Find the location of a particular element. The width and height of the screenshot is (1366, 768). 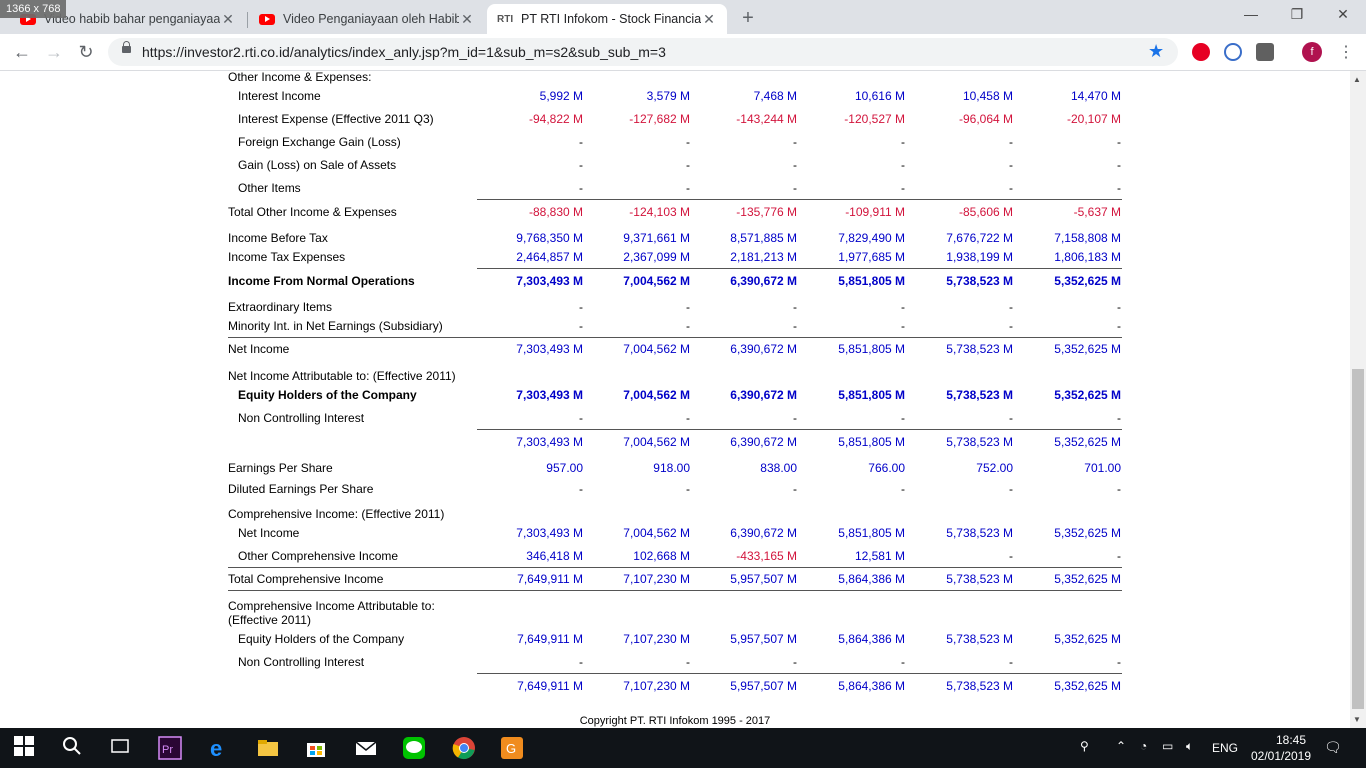

people-icon: ⚲ is located at coordinates (1084, 746).